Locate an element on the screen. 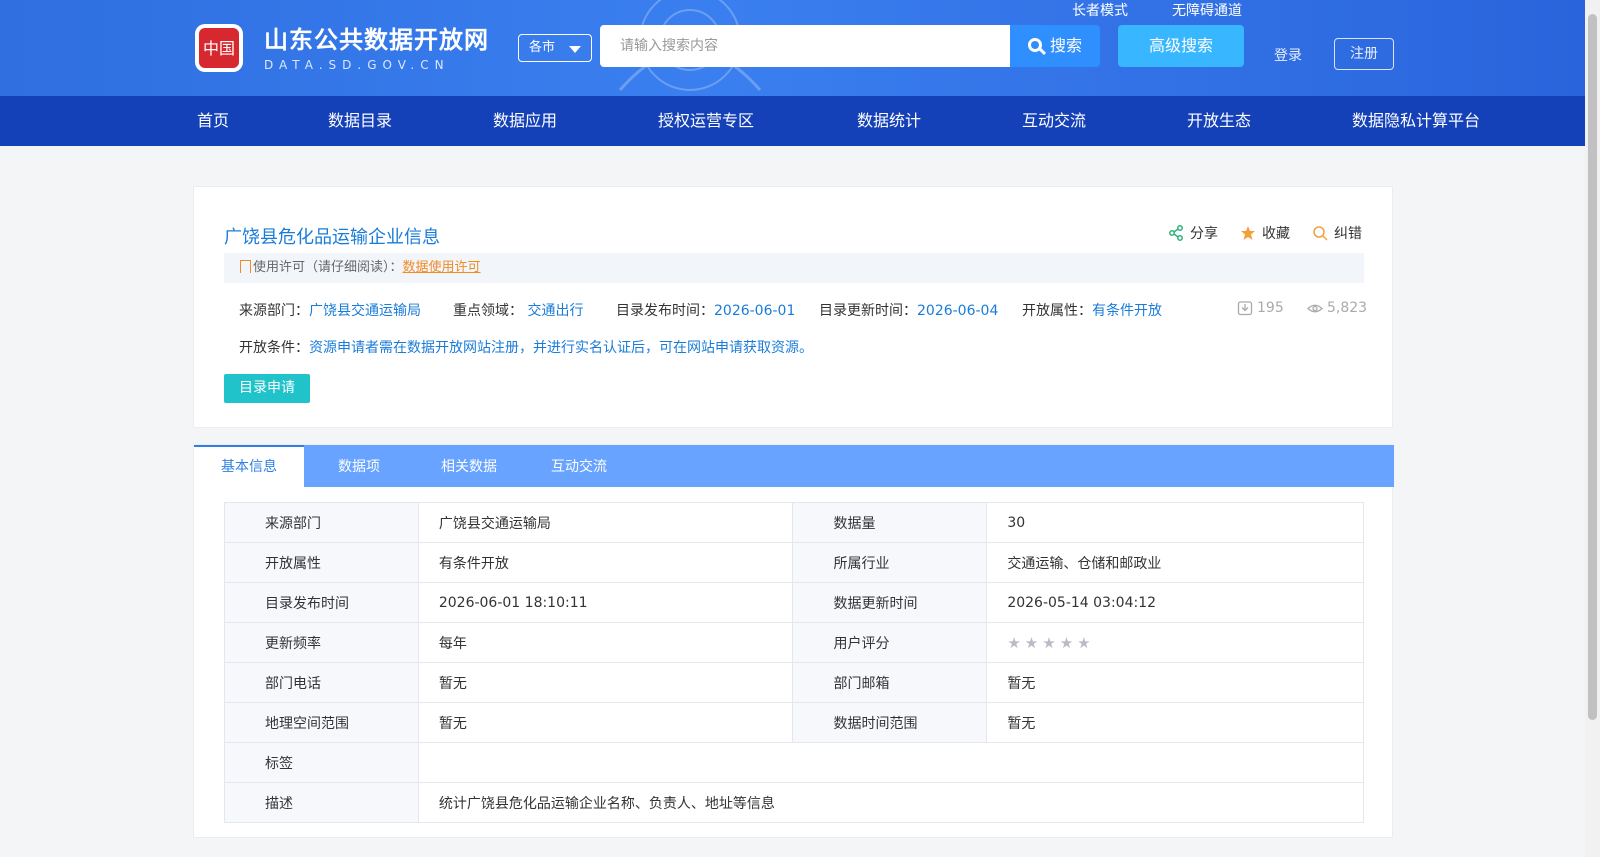 The height and width of the screenshot is (857, 1600). table-row: 更新频率 每年 用户评分 ★ ★ ★ ★ ★ is located at coordinates (794, 642).